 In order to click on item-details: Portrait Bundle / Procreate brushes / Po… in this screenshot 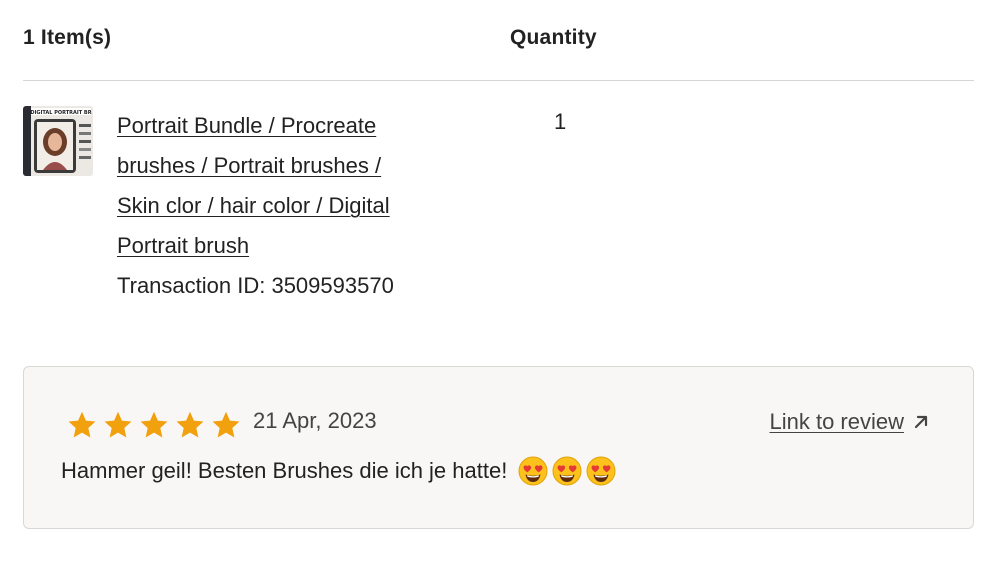, I will do `click(297, 206)`.